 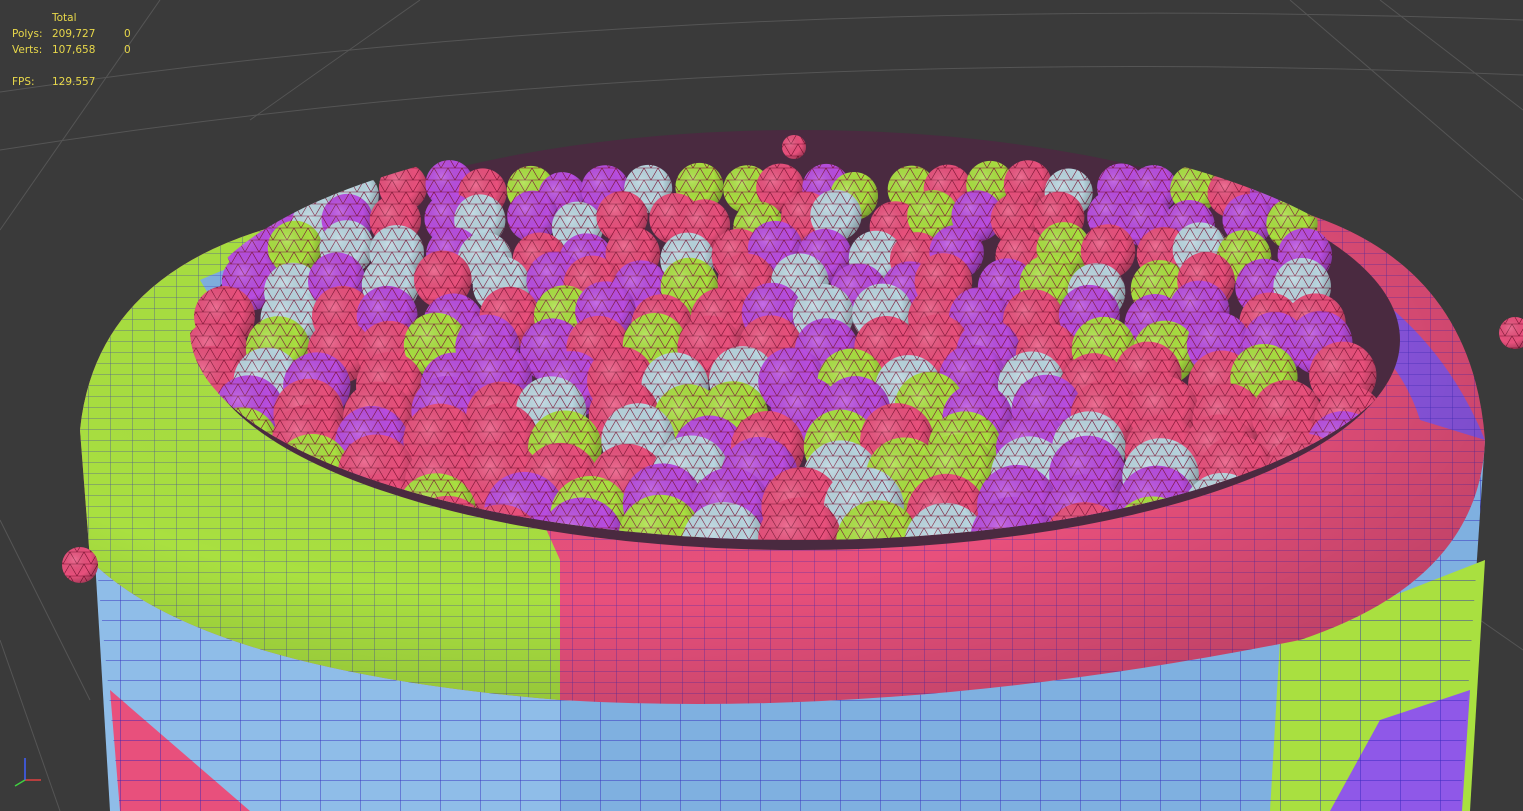 I want to click on ball-wireframe, so click(x=279, y=190).